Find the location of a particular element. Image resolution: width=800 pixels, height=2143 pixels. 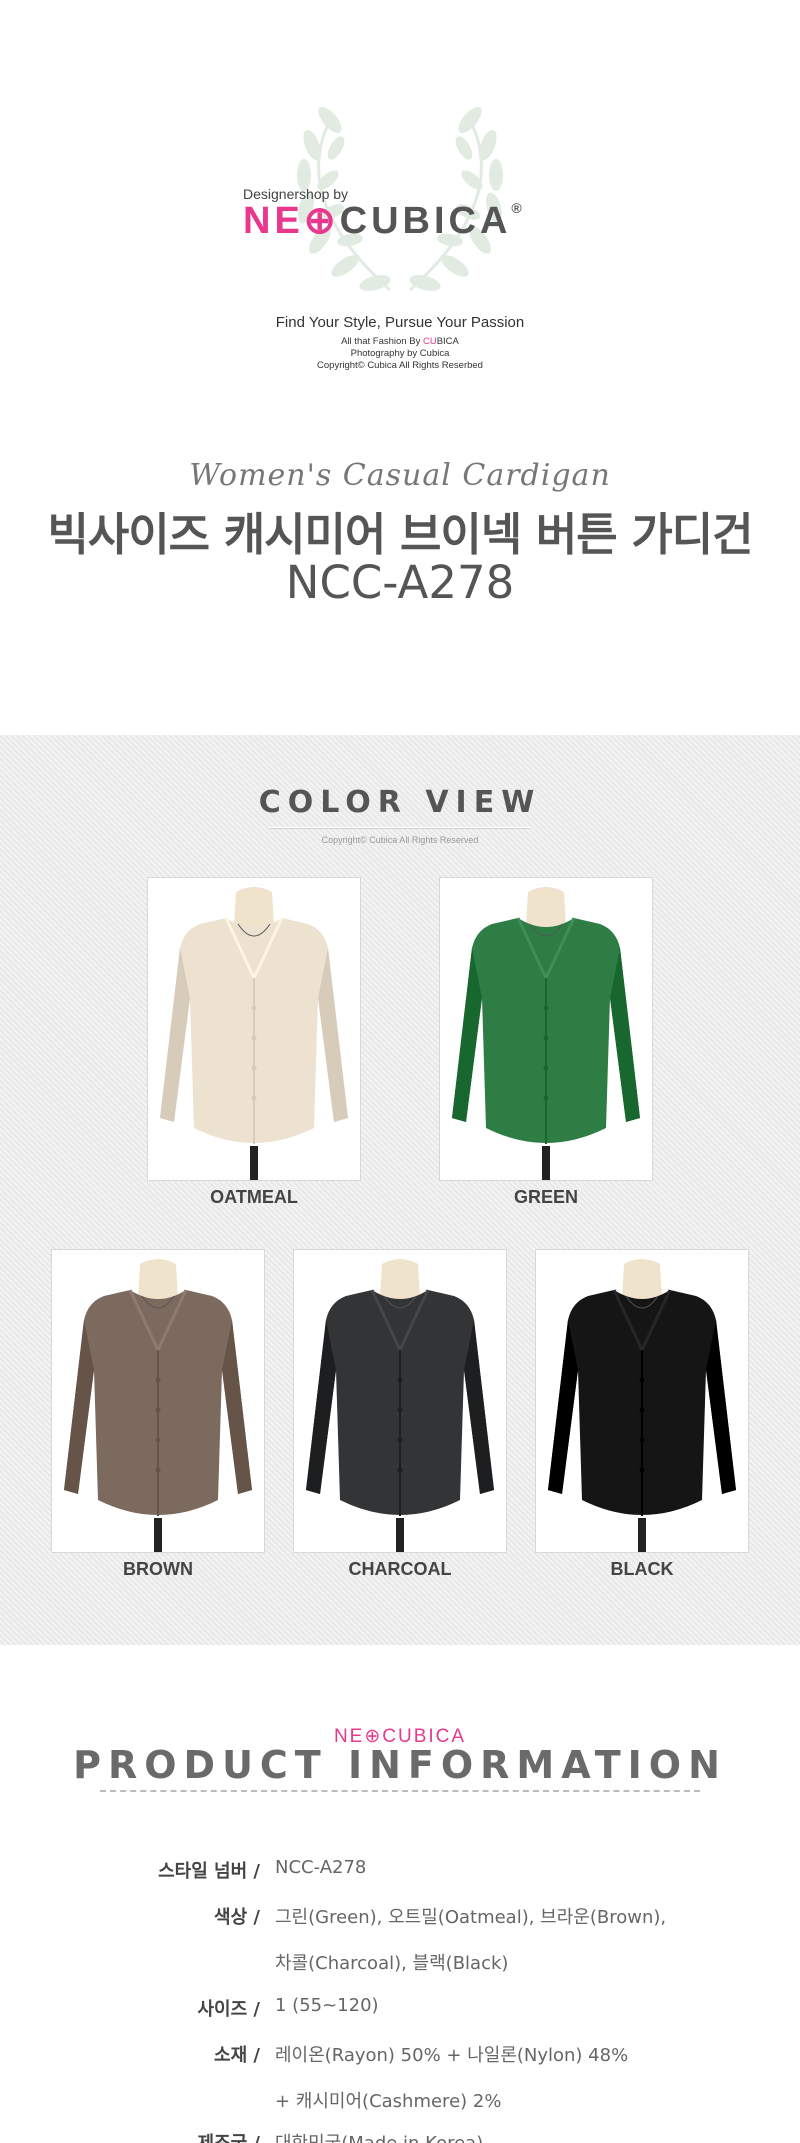

product-info-title: PRODUCT INFORMATION is located at coordinates (400, 1765).